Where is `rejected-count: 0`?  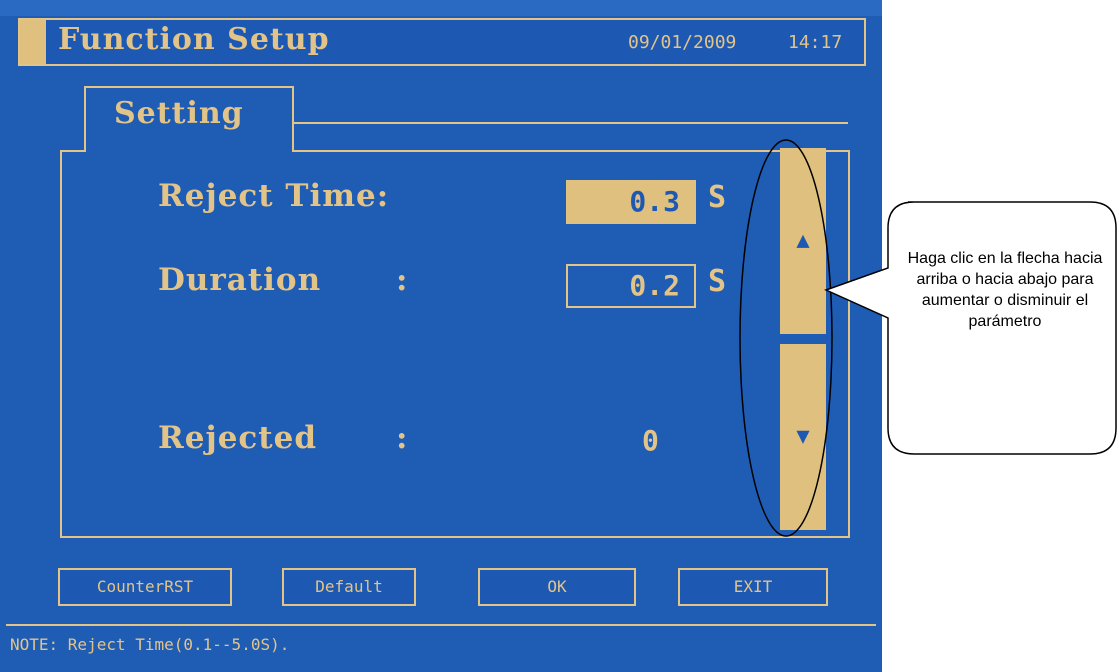 rejected-count: 0 is located at coordinates (650, 440).